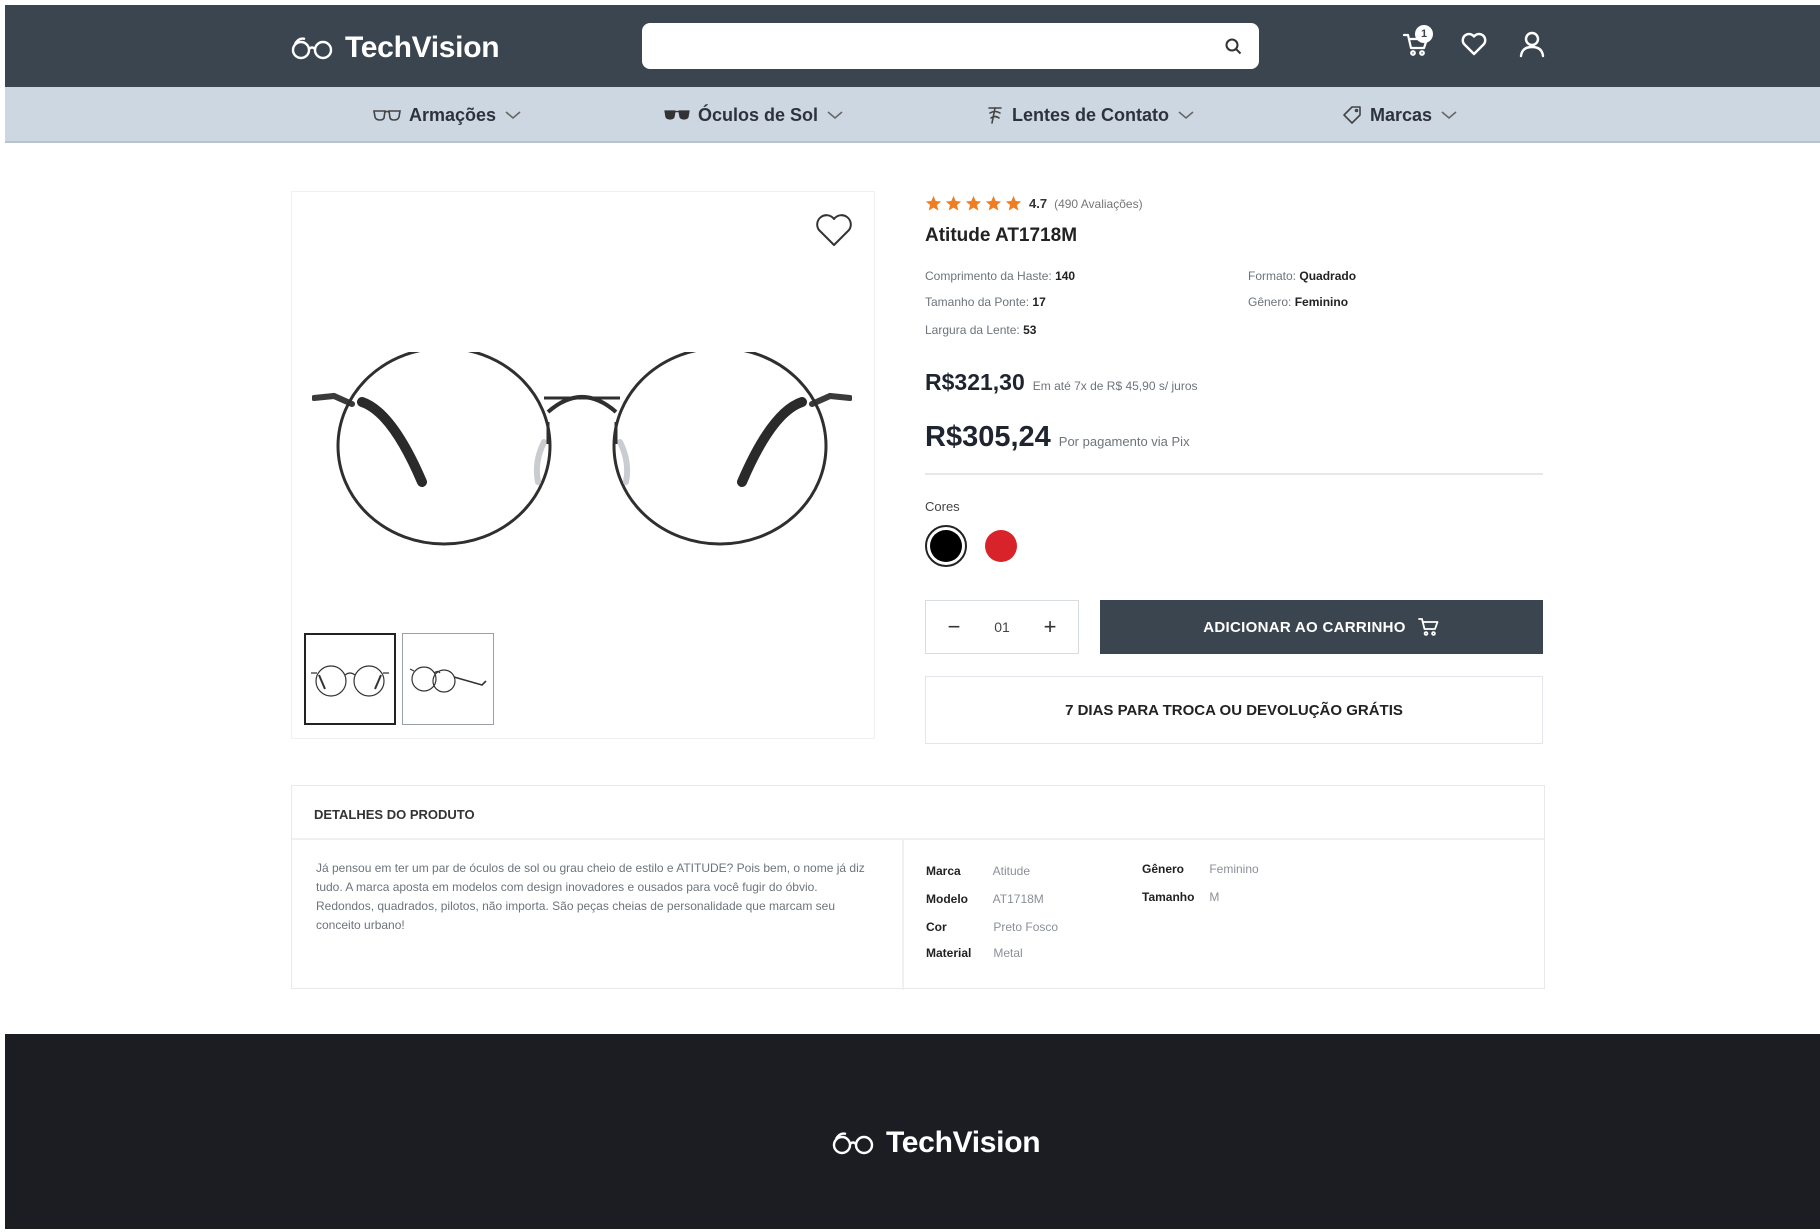  I want to click on product-main-image, so click(582, 449).